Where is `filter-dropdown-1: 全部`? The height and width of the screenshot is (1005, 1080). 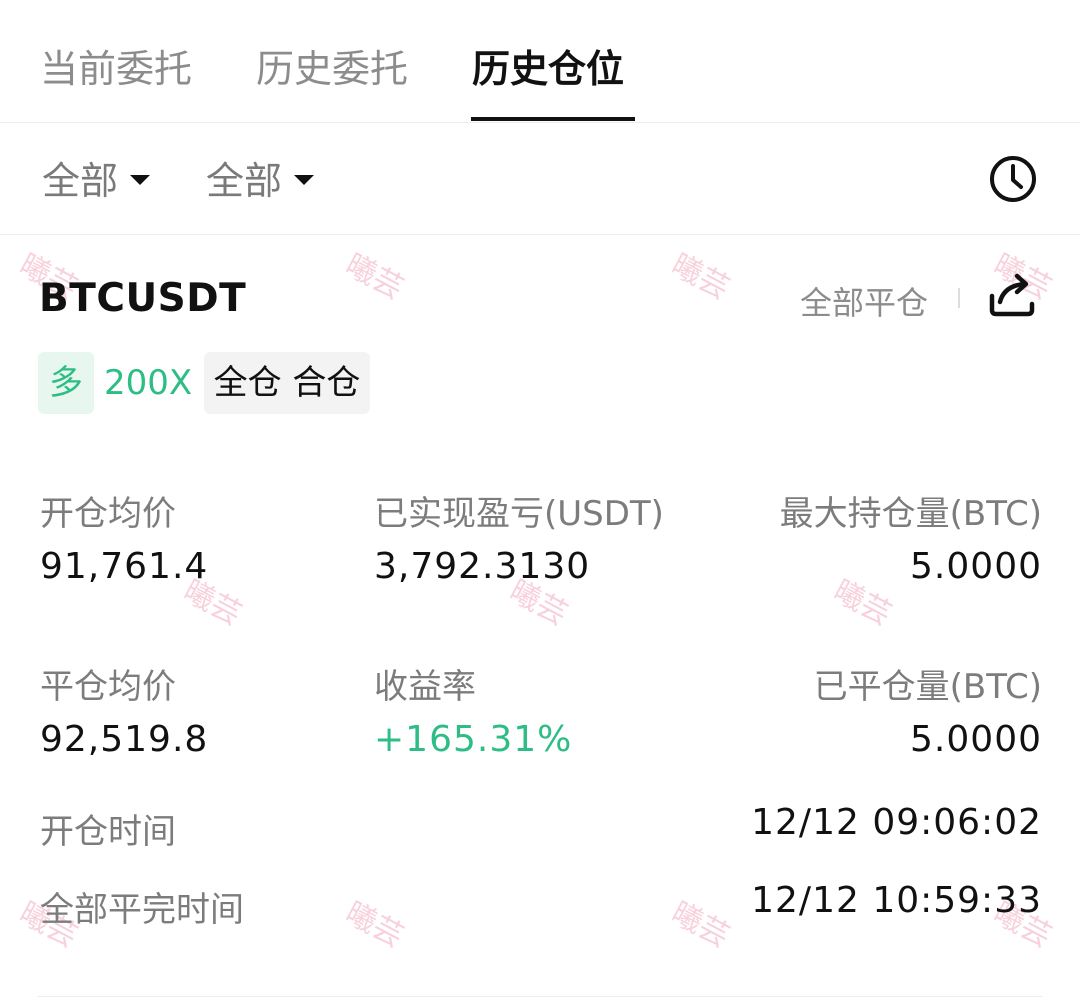 filter-dropdown-1: 全部 is located at coordinates (96, 181).